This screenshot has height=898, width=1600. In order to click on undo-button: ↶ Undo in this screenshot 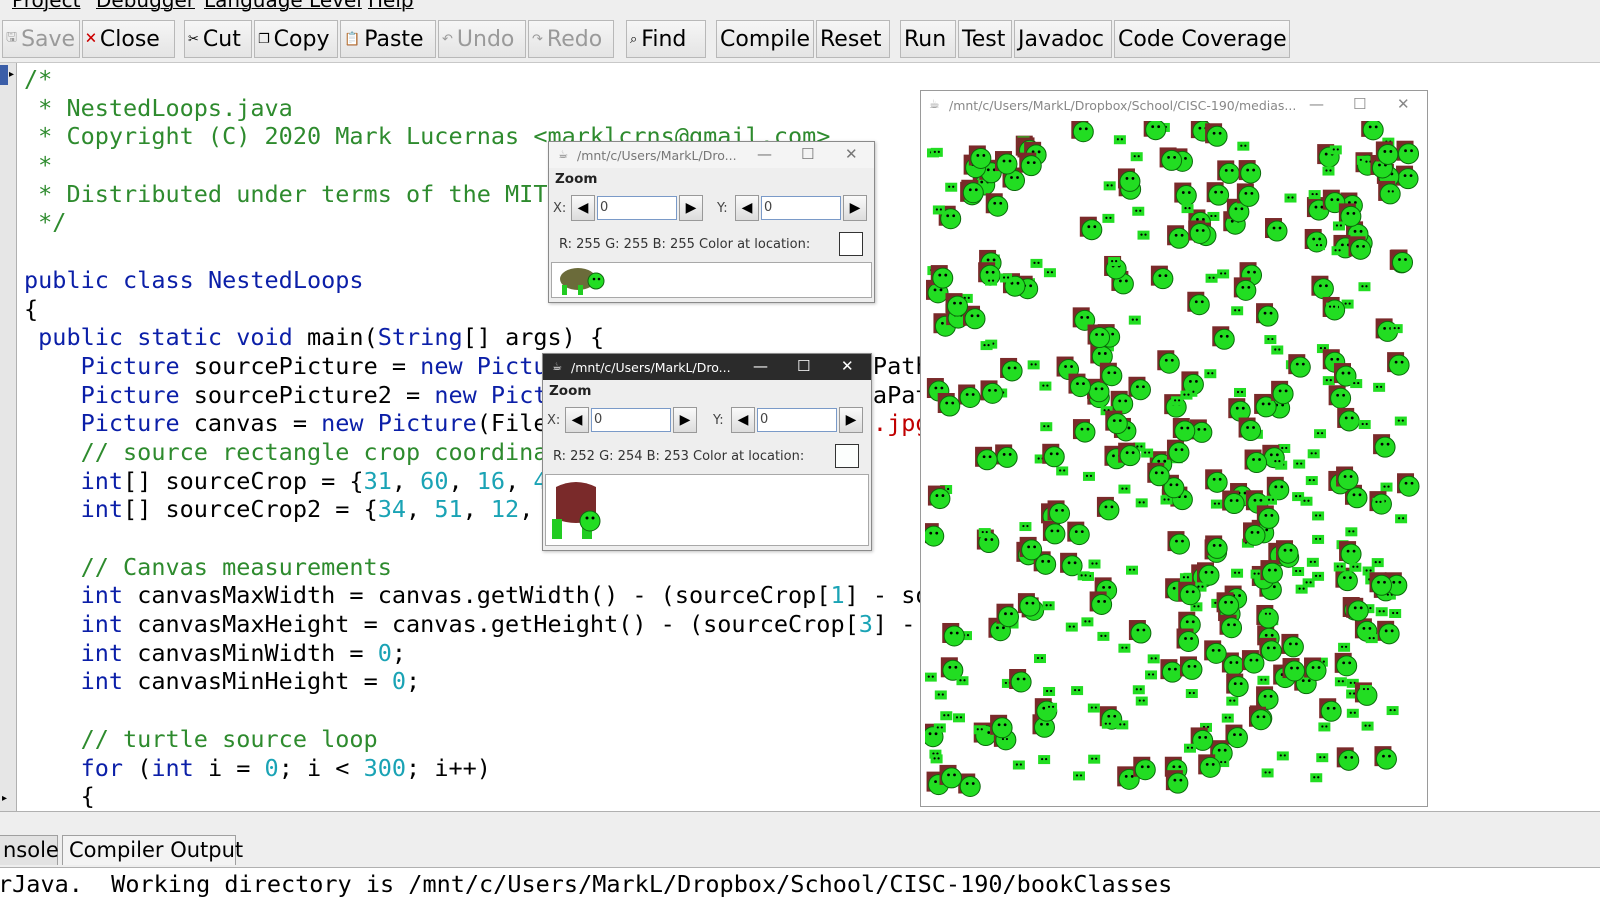, I will do `click(482, 39)`.